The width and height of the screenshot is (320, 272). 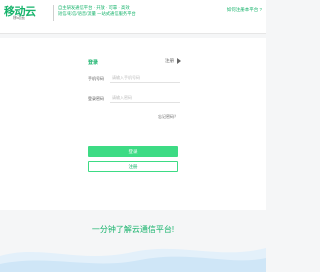 I want to click on how-to-register-link: 如何注册本平台 ?, so click(x=244, y=10).